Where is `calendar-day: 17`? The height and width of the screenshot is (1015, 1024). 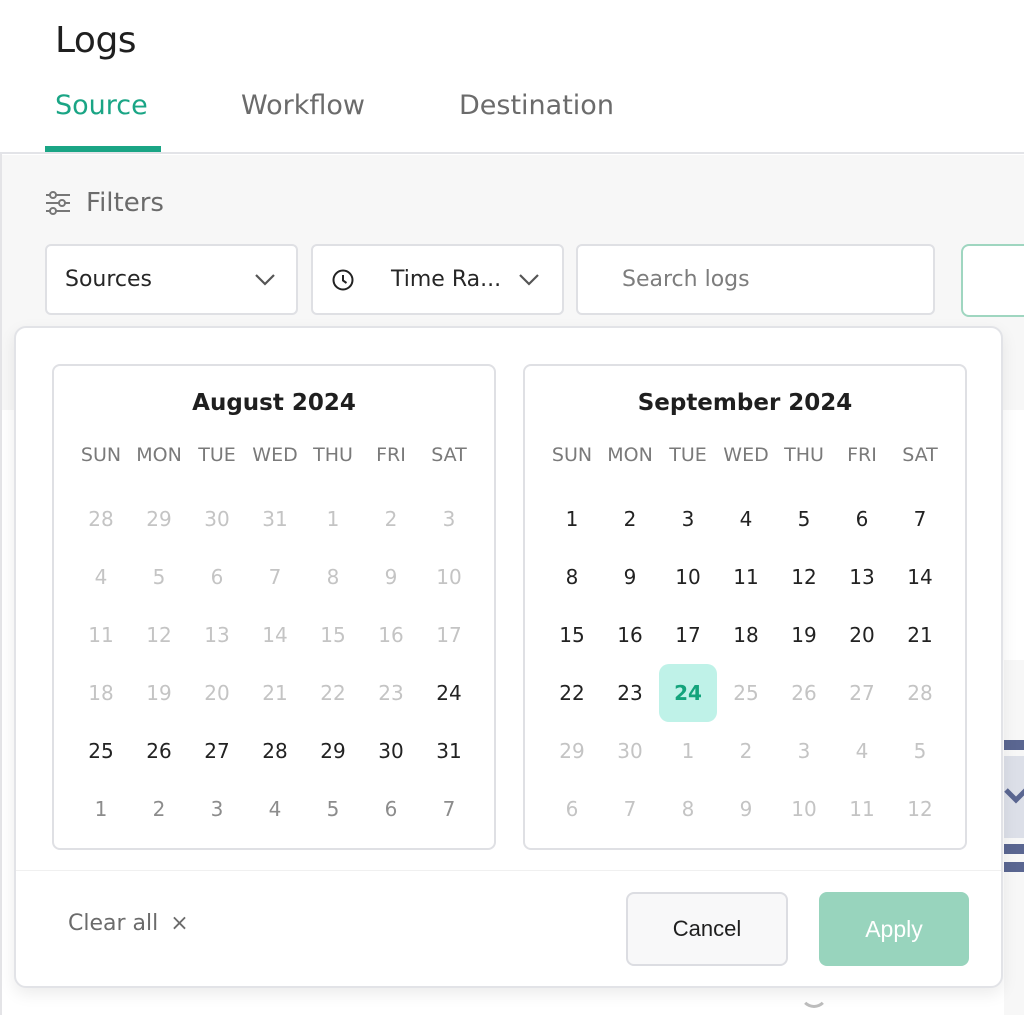 calendar-day: 17 is located at coordinates (688, 635).